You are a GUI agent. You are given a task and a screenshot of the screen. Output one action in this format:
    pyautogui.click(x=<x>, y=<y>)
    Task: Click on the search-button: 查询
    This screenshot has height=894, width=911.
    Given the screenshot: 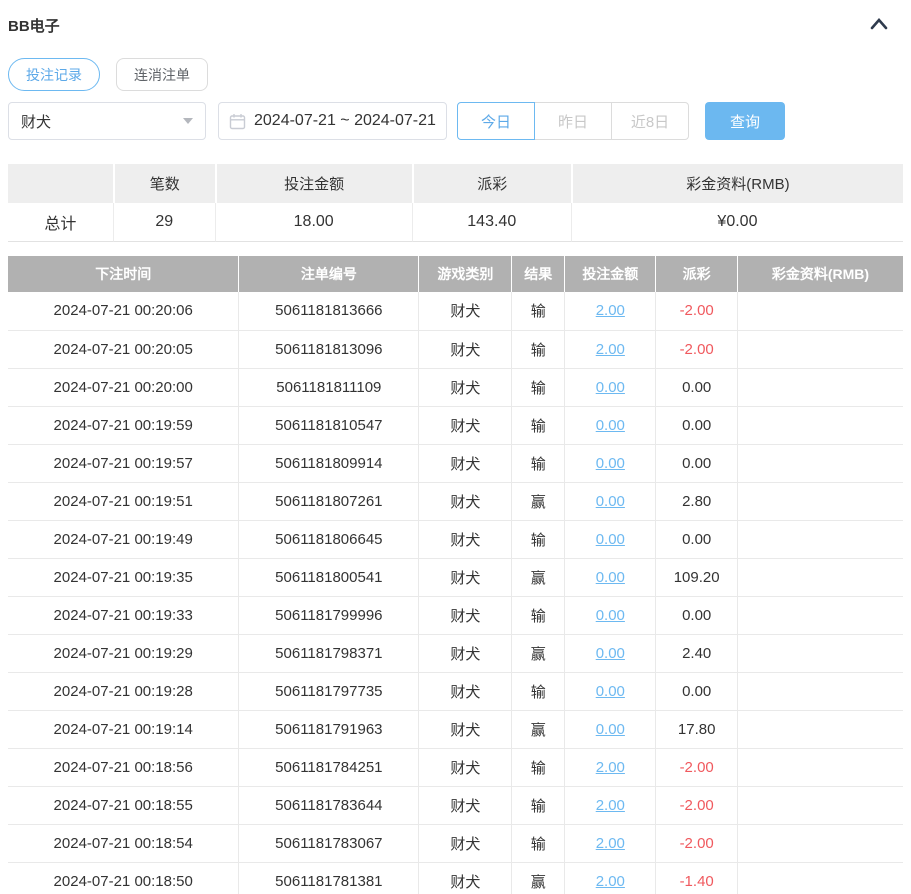 What is the action you would take?
    pyautogui.click(x=745, y=121)
    